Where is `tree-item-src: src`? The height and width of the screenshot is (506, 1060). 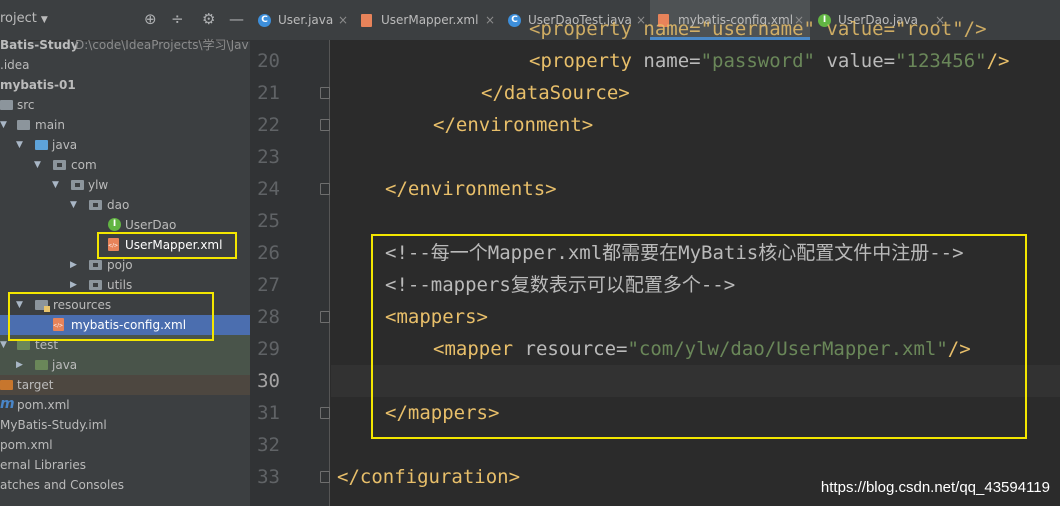
tree-item-src: src is located at coordinates (125, 105).